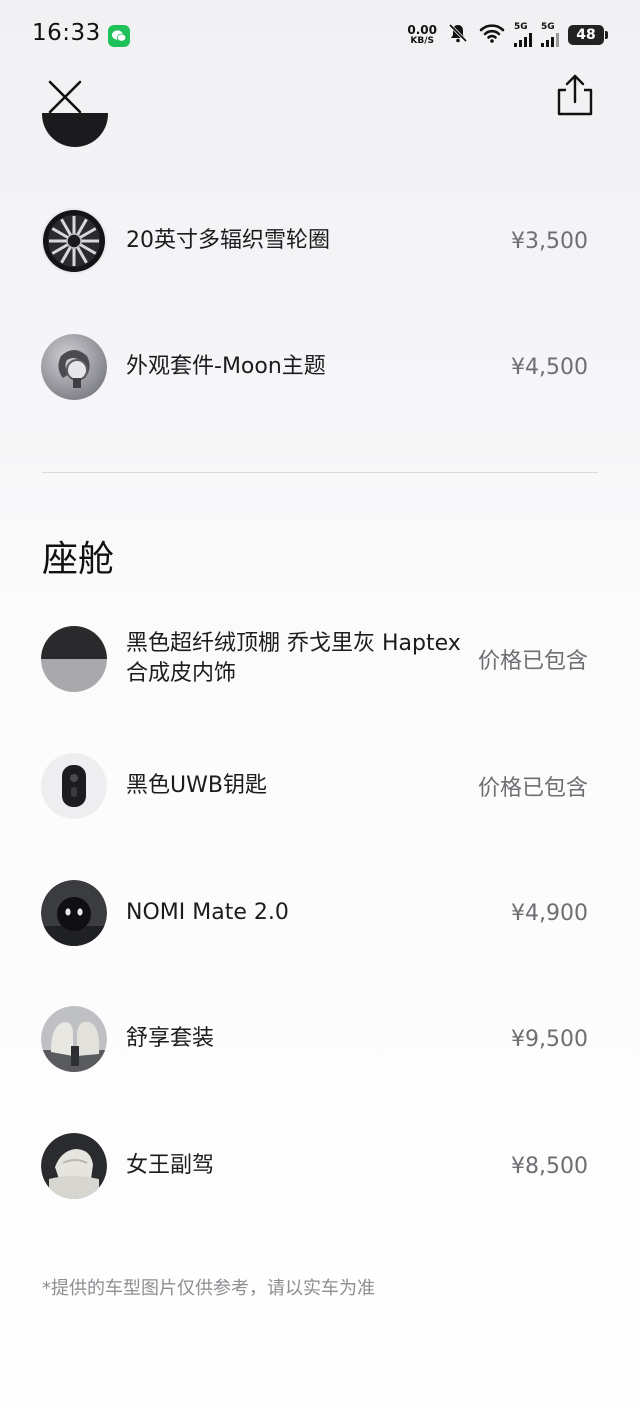 Image resolution: width=640 pixels, height=1408 pixels. Describe the element at coordinates (458, 35) in the screenshot. I see `mute-bell-icon` at that location.